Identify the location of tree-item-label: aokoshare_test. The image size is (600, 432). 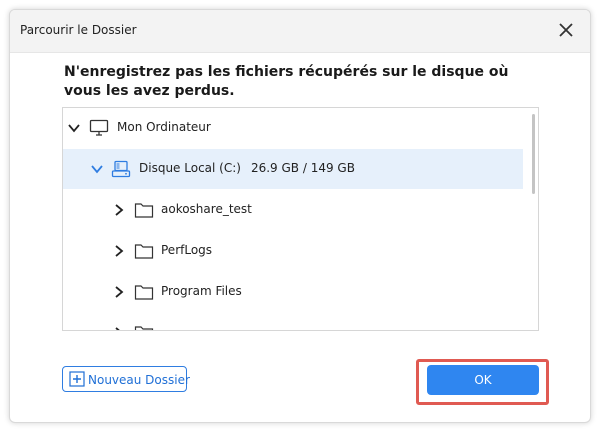
(206, 209).